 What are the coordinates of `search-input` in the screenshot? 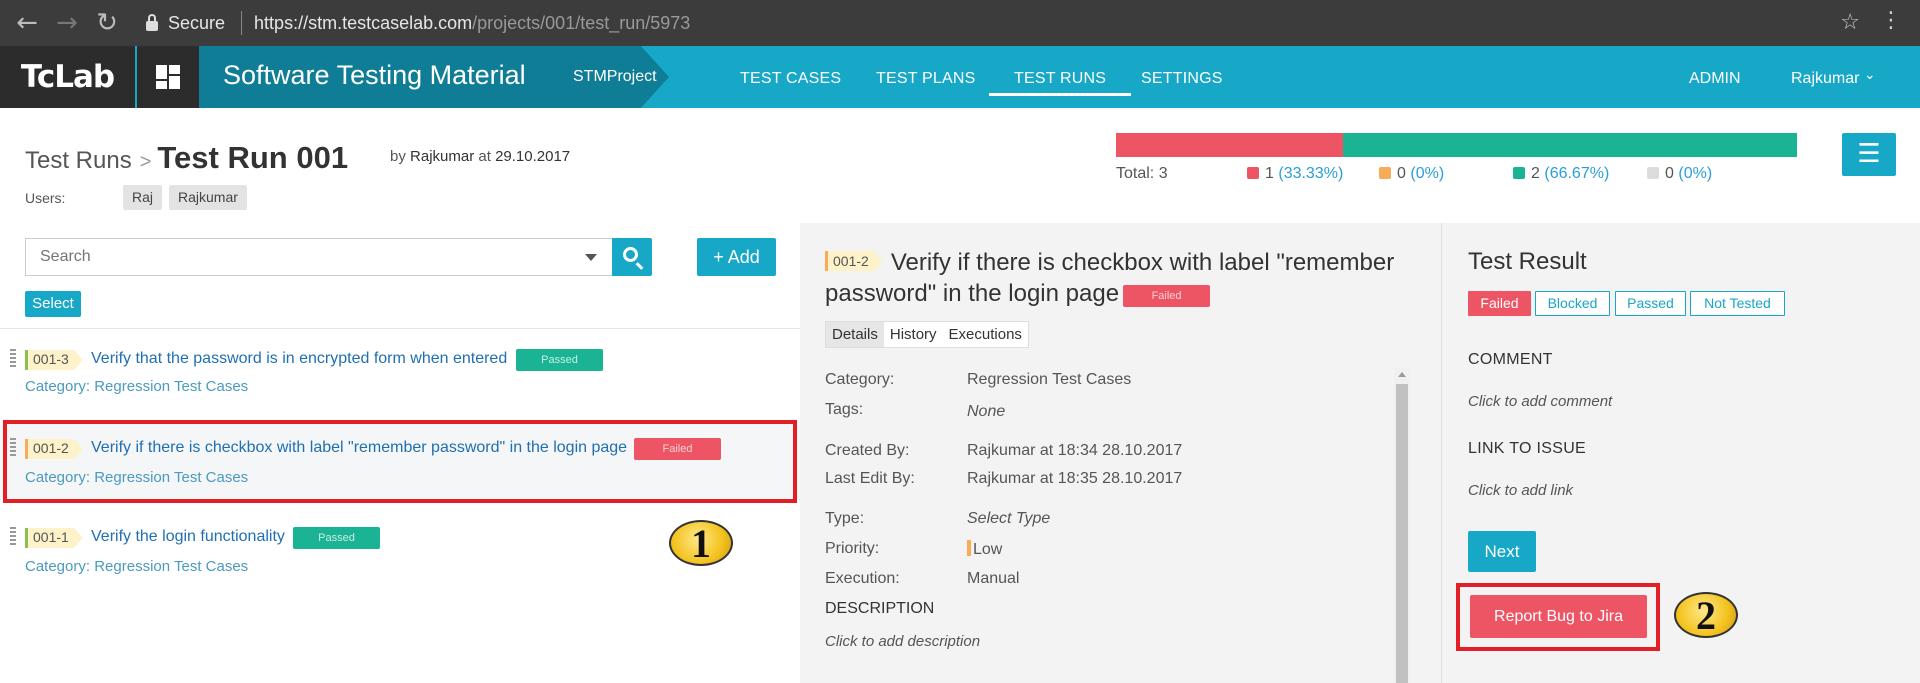 It's located at (286, 257).